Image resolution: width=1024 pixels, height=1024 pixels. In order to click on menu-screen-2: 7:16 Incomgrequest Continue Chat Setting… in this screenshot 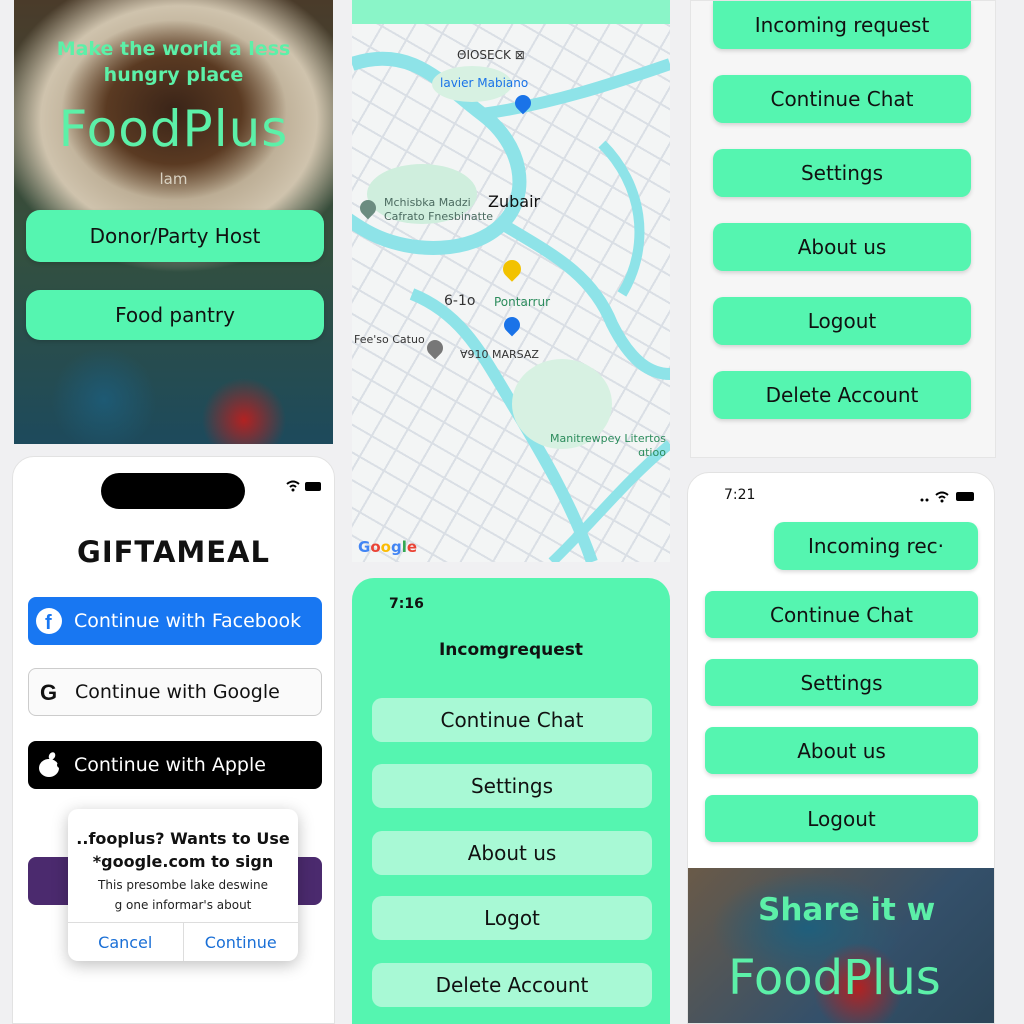, I will do `click(511, 801)`.